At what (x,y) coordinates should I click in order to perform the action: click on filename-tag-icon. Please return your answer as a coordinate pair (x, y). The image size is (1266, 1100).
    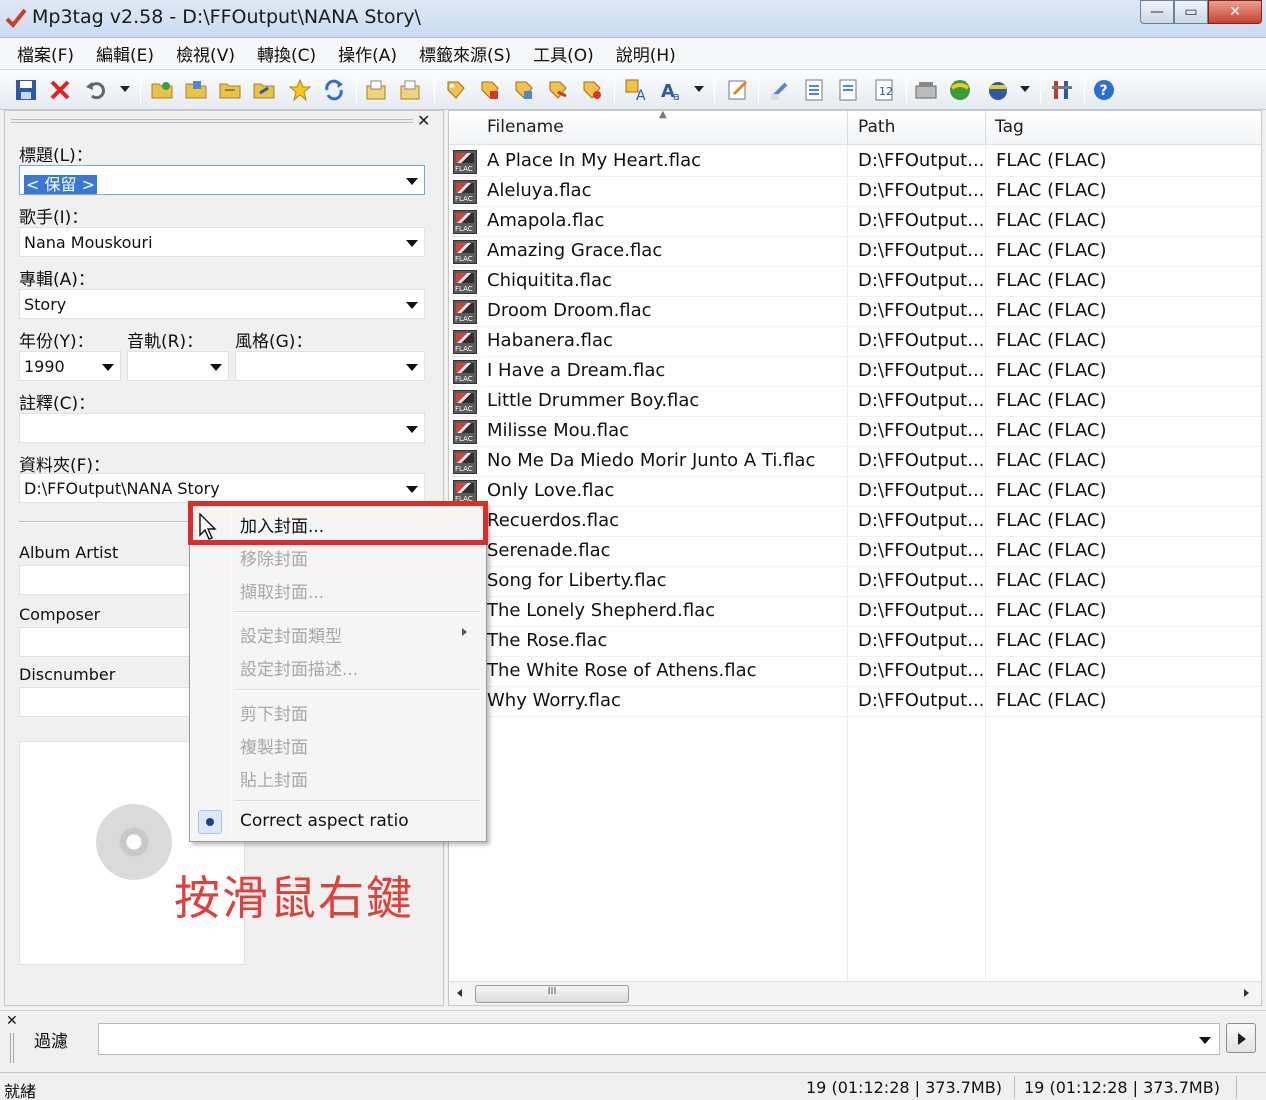
    Looking at the image, I should click on (490, 90).